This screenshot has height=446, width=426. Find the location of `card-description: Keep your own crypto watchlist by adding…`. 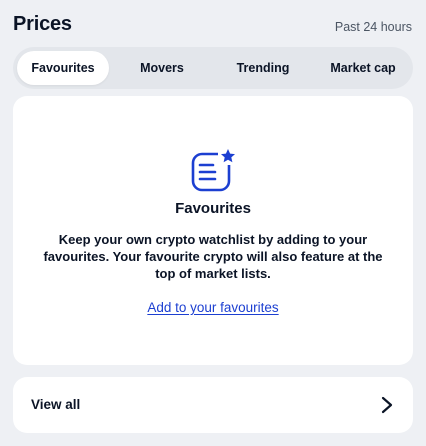

card-description: Keep your own crypto watchlist by adding… is located at coordinates (213, 256).